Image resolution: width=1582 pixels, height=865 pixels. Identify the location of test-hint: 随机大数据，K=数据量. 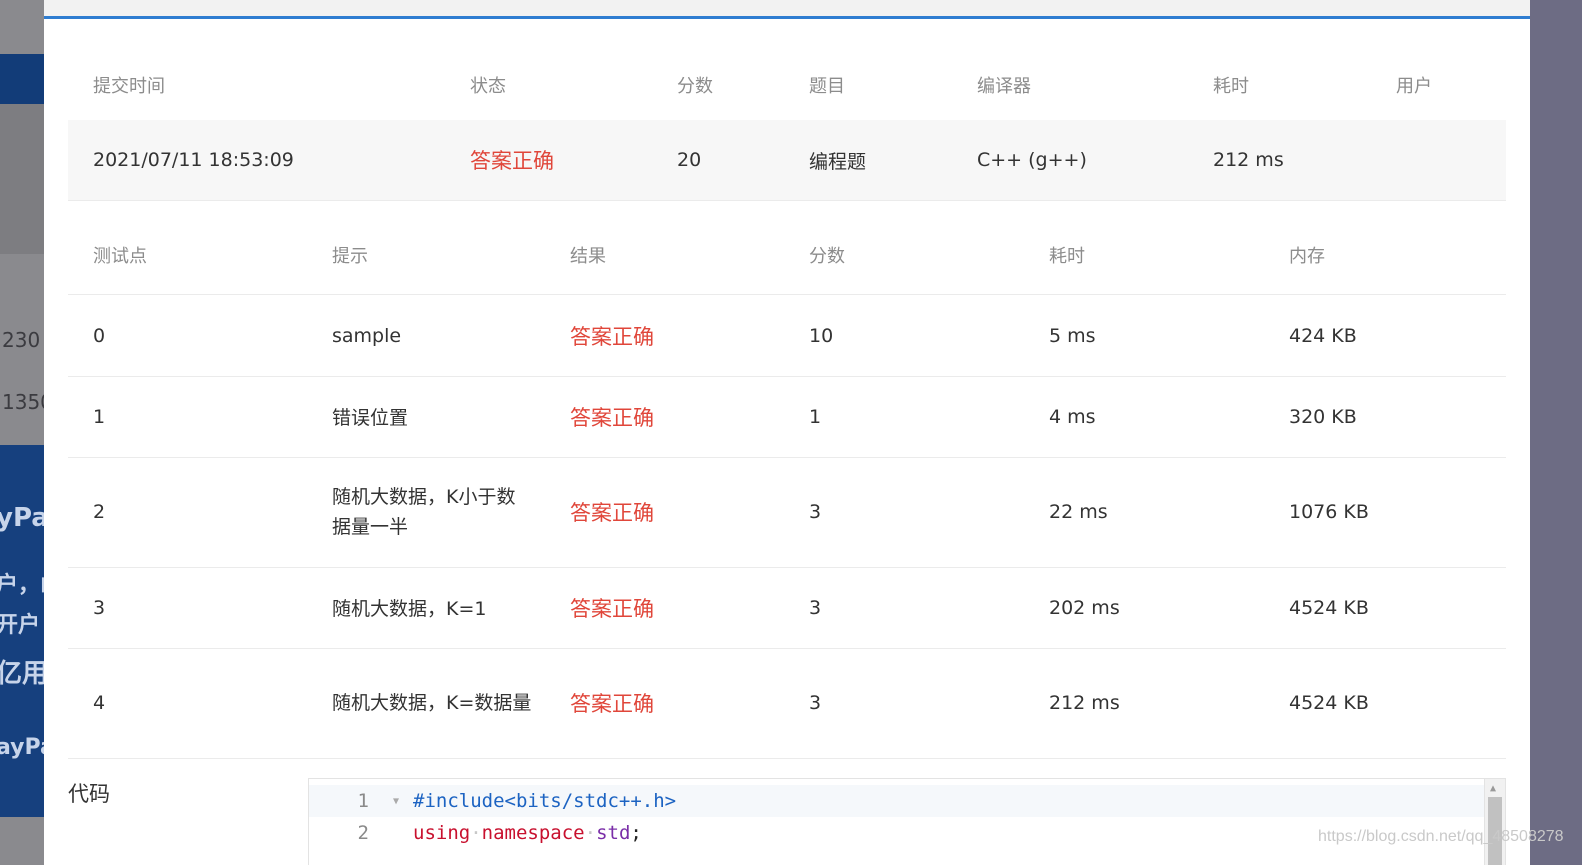
(432, 703).